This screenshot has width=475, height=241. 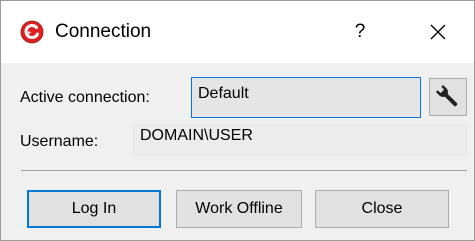 What do you see at coordinates (223, 93) in the screenshot?
I see `active-connection-value: Default` at bounding box center [223, 93].